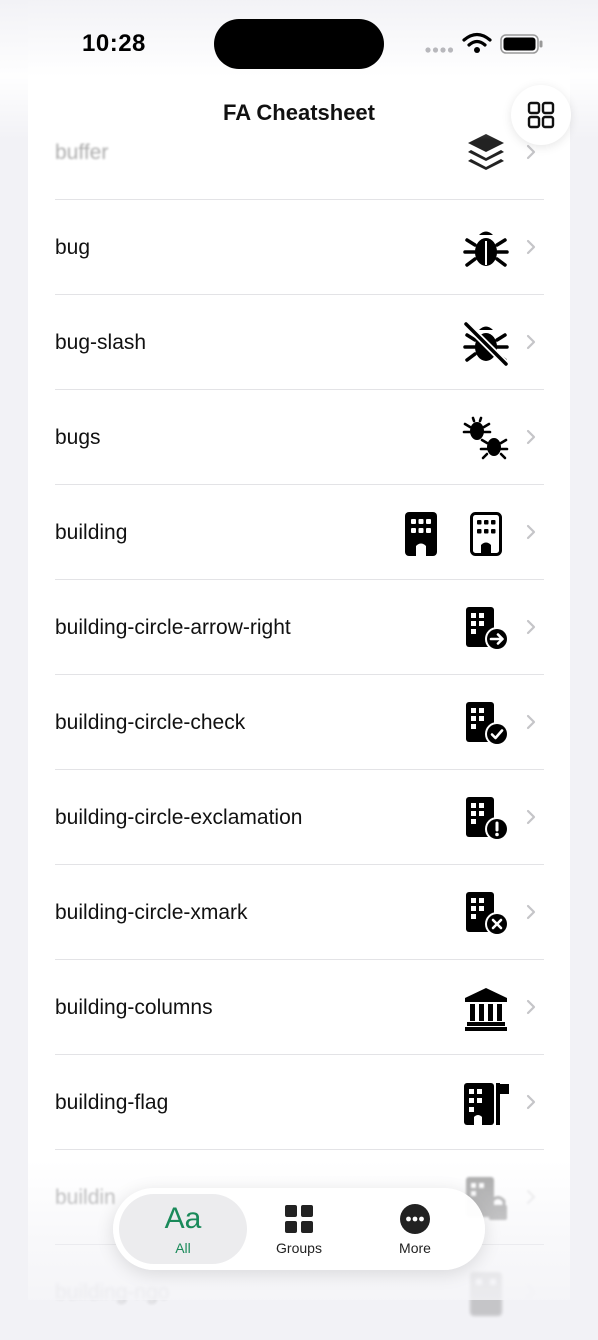 This screenshot has height=1340, width=598. What do you see at coordinates (487, 724) in the screenshot?
I see `building-circle-check-icon` at bounding box center [487, 724].